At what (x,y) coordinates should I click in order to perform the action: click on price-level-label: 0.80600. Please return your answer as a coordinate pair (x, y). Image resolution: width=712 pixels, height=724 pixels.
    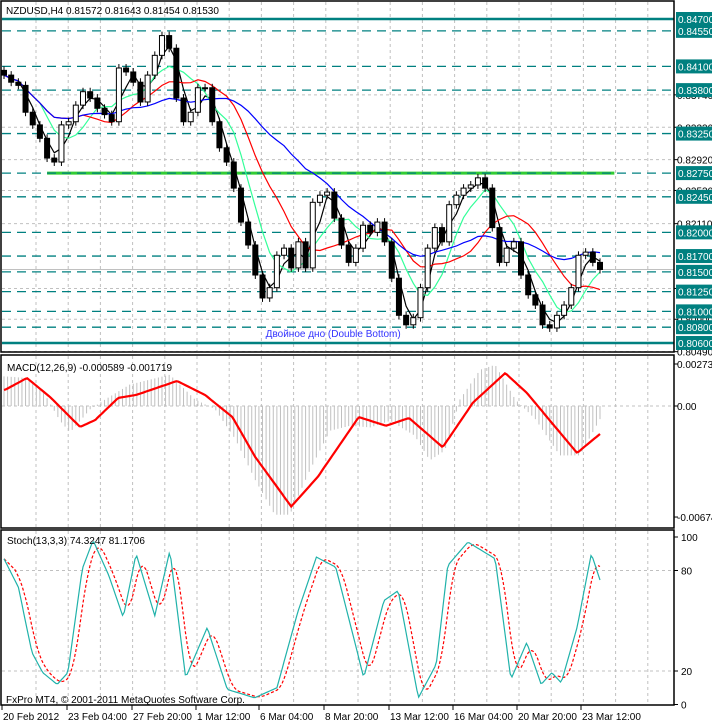
    Looking at the image, I should click on (695, 344).